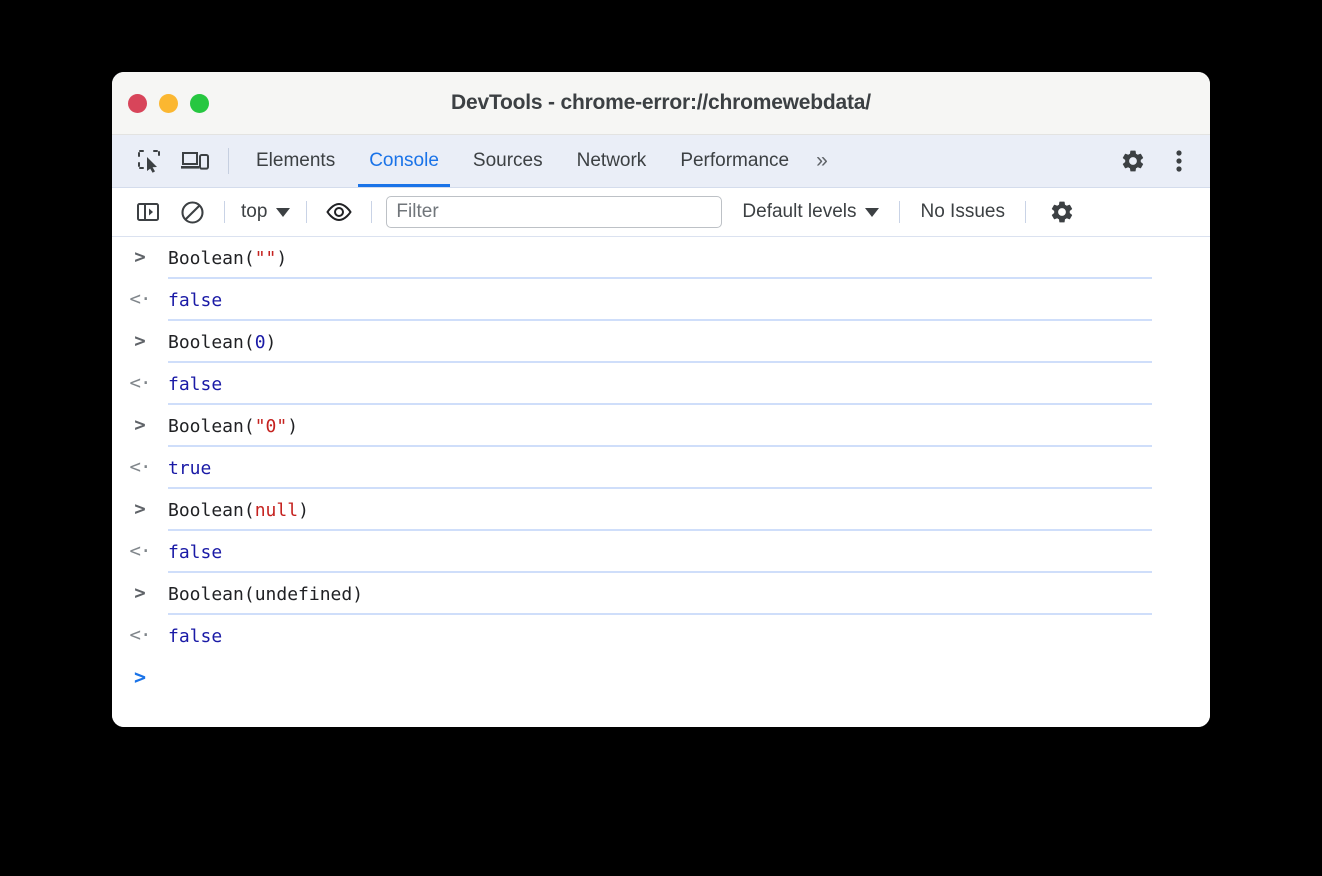 This screenshot has height=876, width=1322. I want to click on tabbar-actions, so click(1149, 161).